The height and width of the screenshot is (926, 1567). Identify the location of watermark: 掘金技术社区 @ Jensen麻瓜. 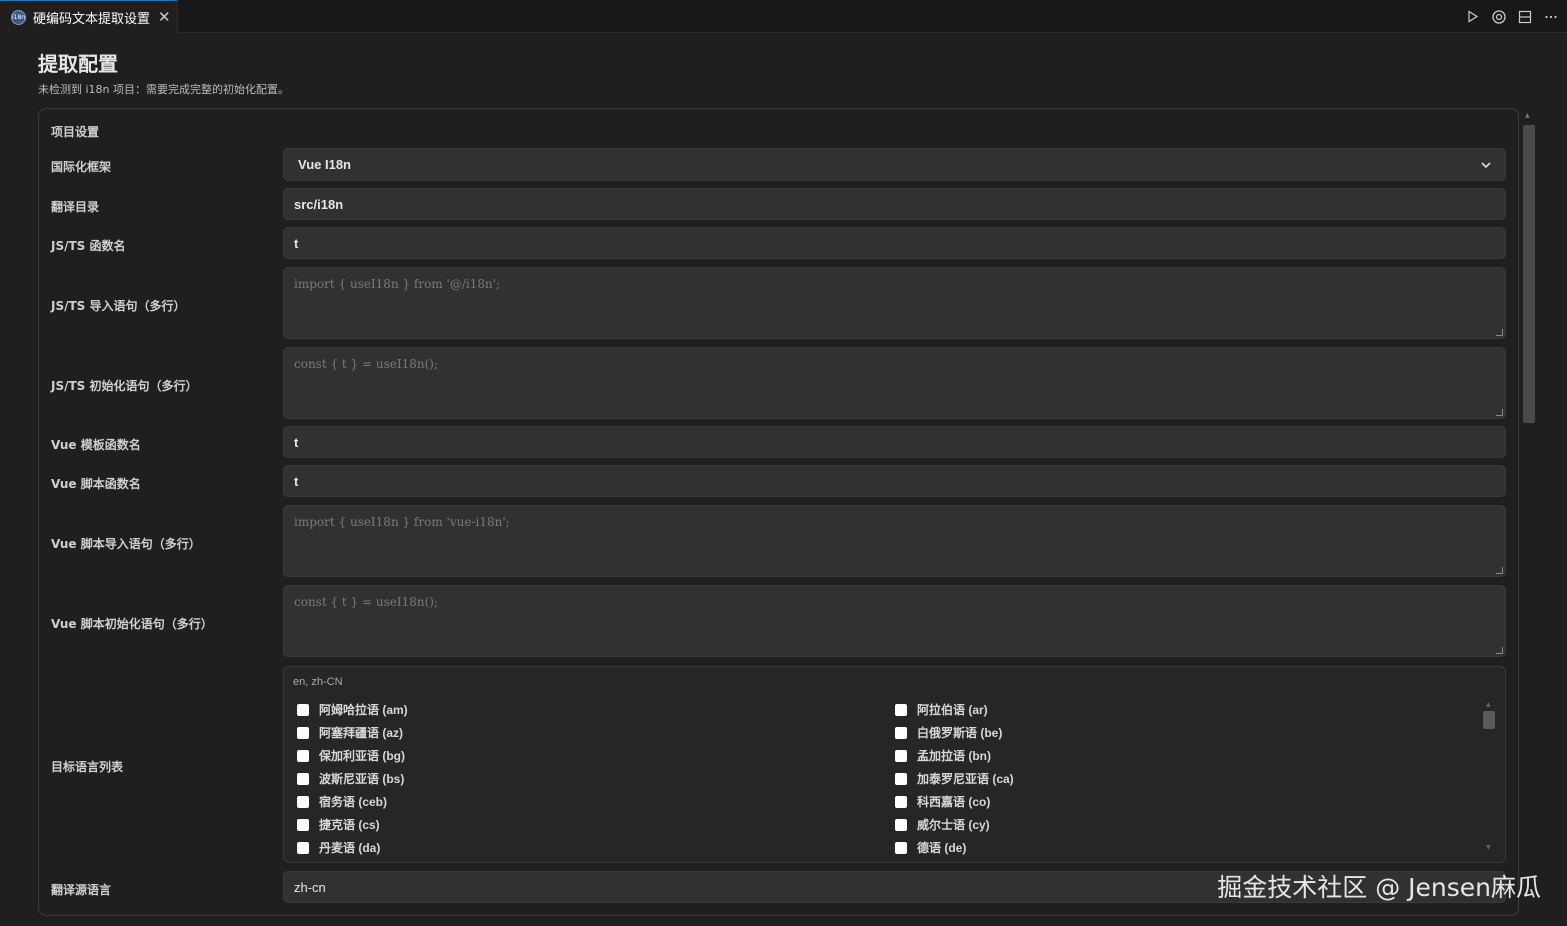
(1379, 887).